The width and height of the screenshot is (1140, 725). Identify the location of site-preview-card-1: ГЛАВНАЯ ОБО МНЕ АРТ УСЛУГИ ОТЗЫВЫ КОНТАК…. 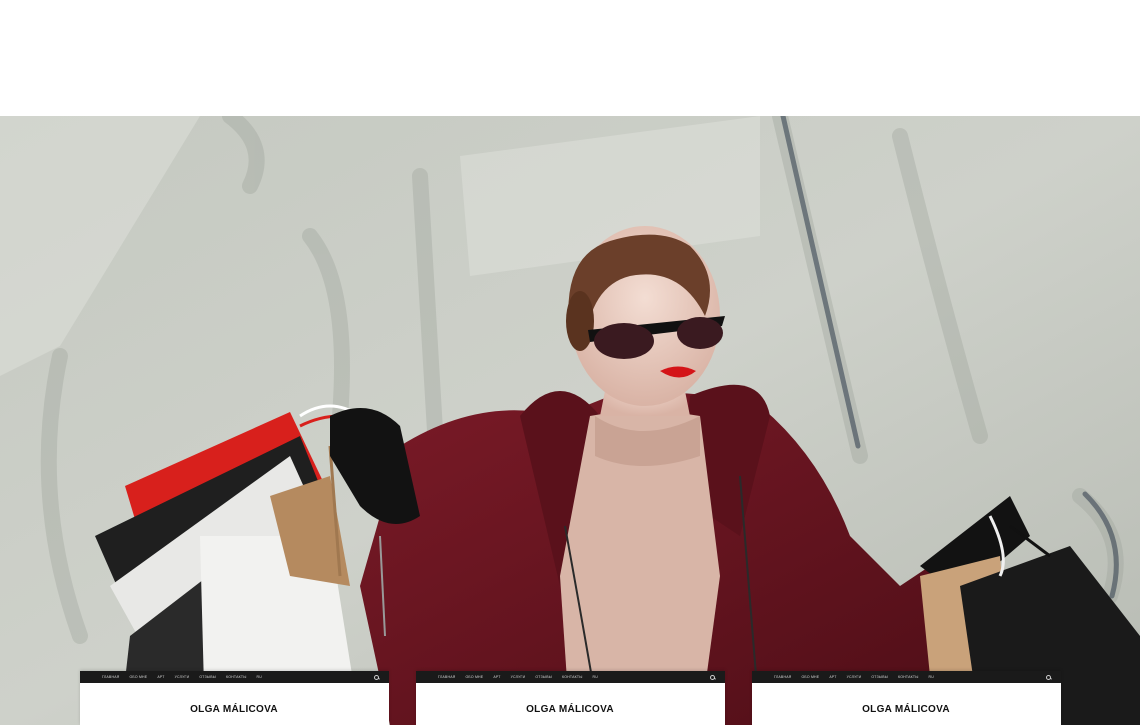
(234, 698).